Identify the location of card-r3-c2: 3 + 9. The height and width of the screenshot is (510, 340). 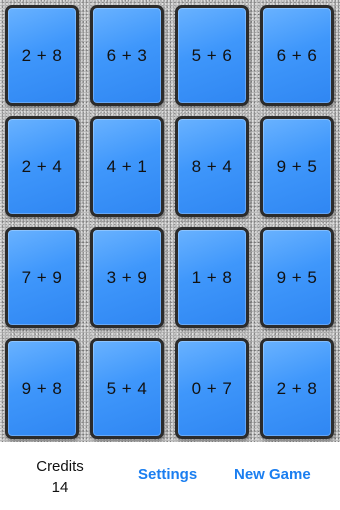
(127, 277).